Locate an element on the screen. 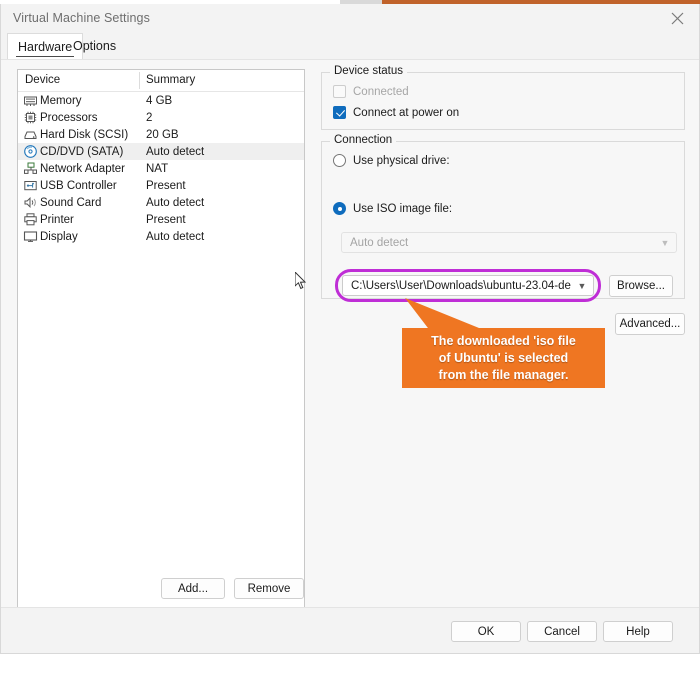 The image size is (700, 682). device-name: Sound Card is located at coordinates (71, 202).